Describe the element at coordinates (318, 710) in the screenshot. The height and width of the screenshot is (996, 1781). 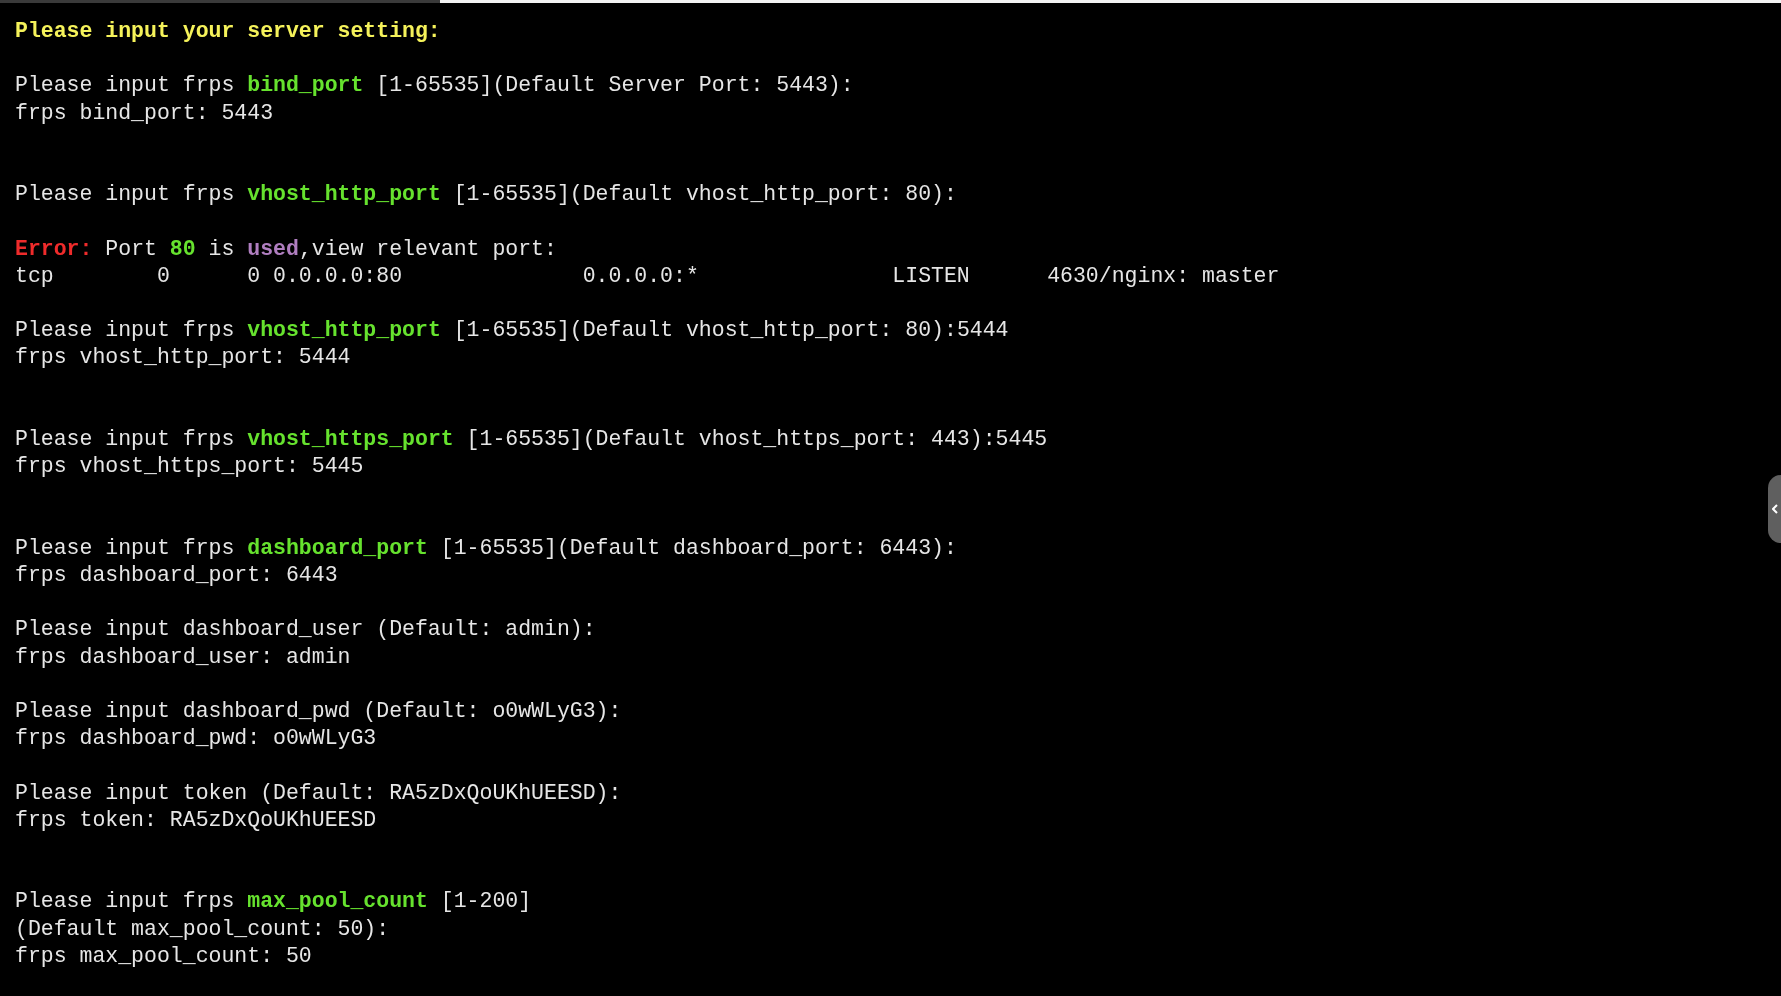
I see `terminal-line: Please input dashboard_pwd (Default: o0wWLyG3):` at that location.